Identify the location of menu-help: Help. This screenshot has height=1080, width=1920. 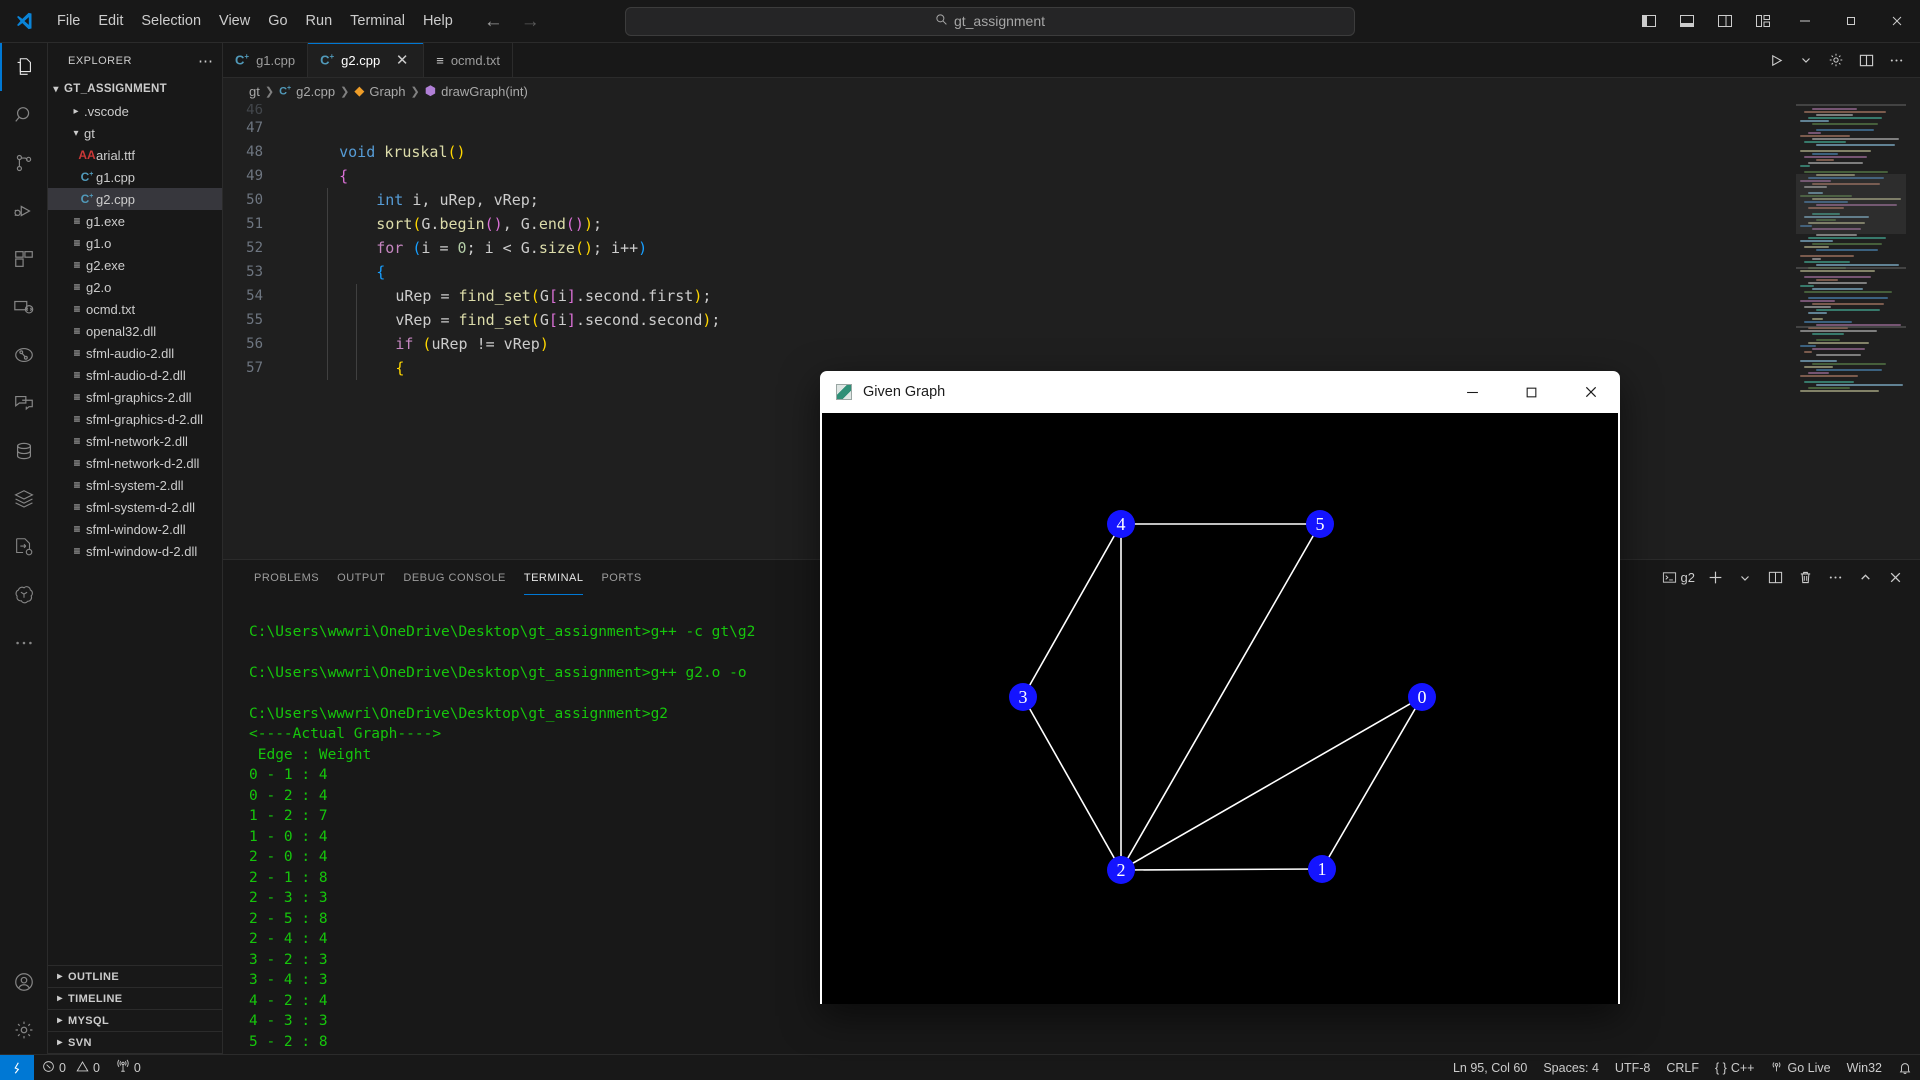
(438, 21).